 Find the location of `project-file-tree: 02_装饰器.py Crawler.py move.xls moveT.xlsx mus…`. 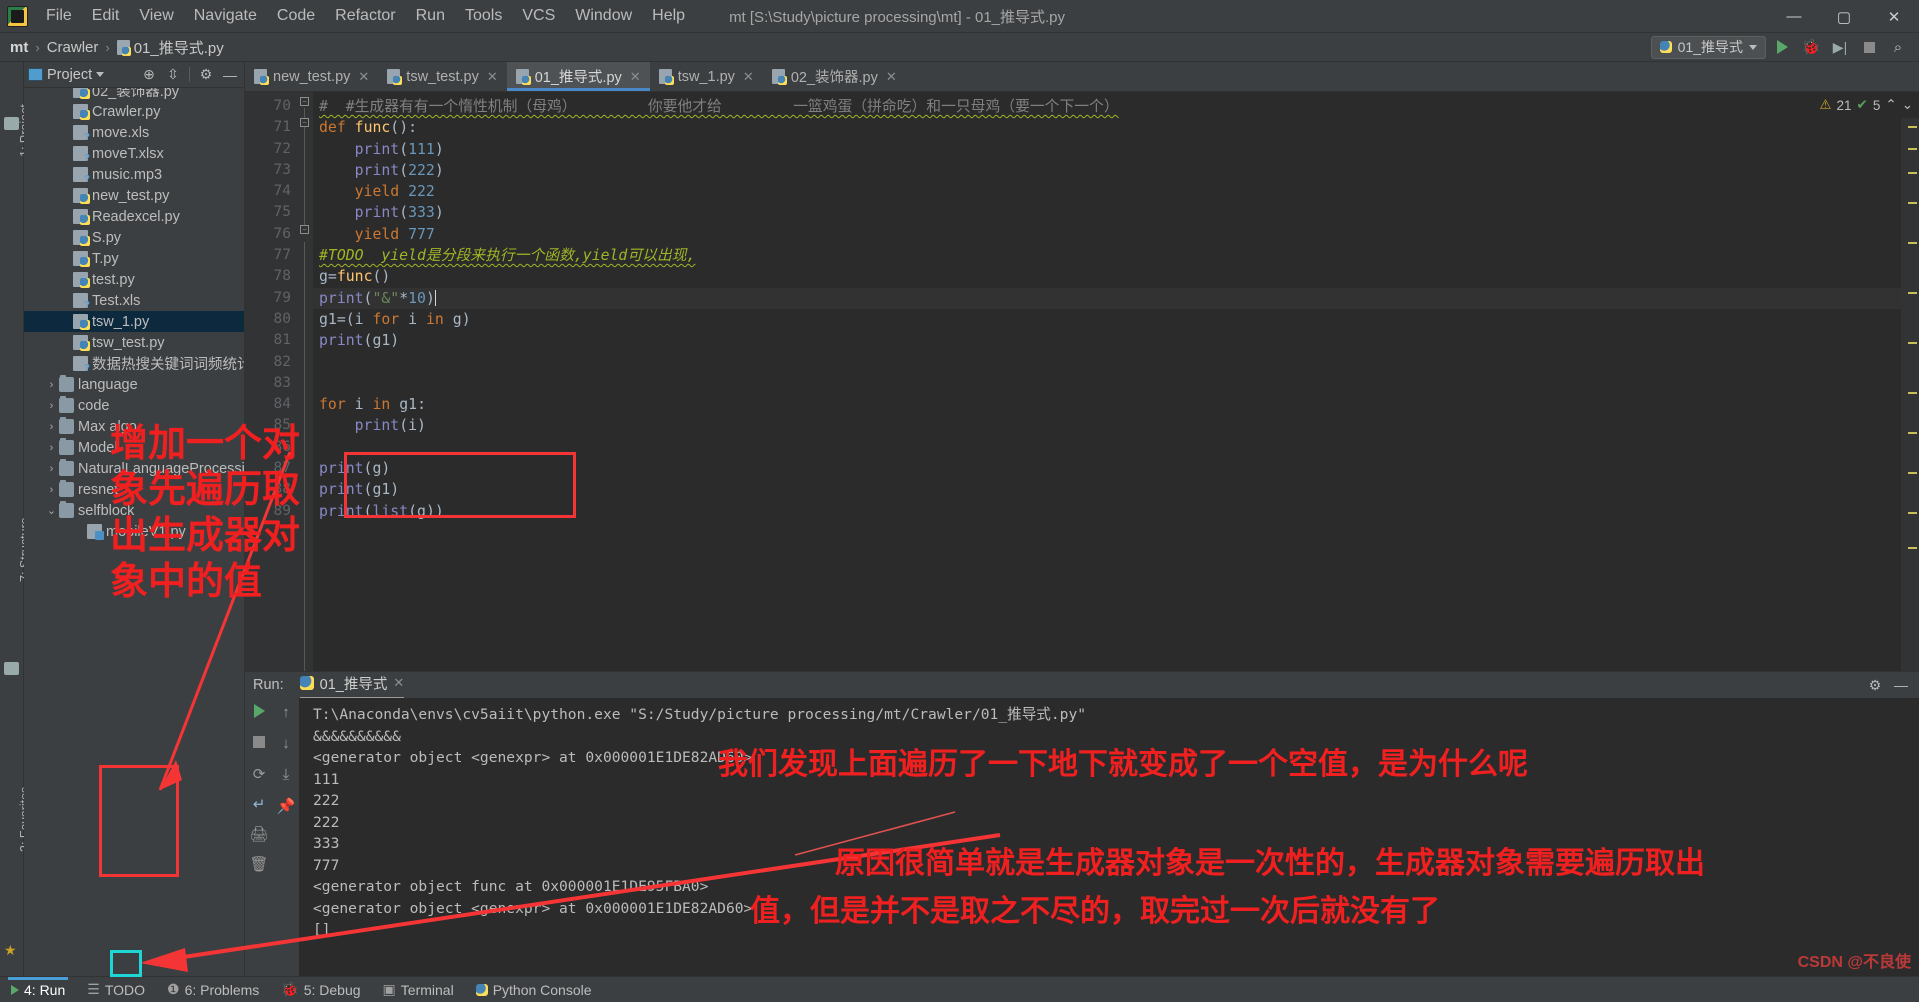

project-file-tree: 02_装饰器.py Crawler.py move.xls moveT.xlsx mus… is located at coordinates (134, 532).